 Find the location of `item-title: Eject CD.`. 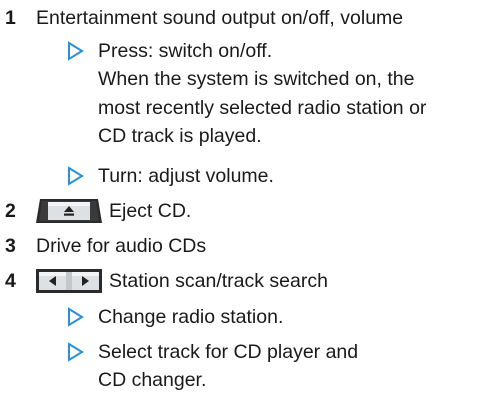

item-title: Eject CD. is located at coordinates (150, 211).